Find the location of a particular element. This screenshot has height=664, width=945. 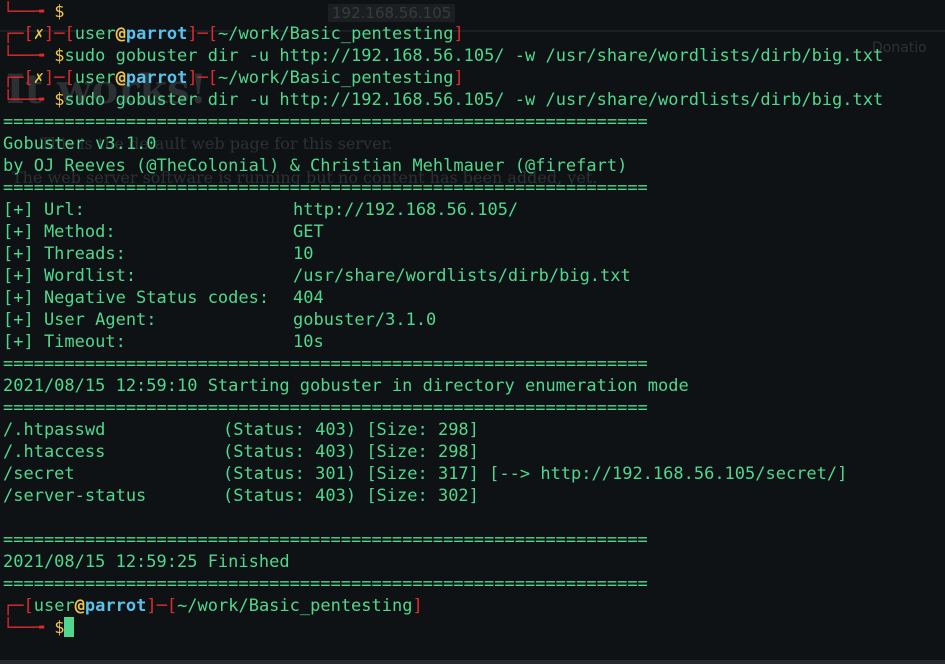

result-path: /server-status is located at coordinates (75, 496).